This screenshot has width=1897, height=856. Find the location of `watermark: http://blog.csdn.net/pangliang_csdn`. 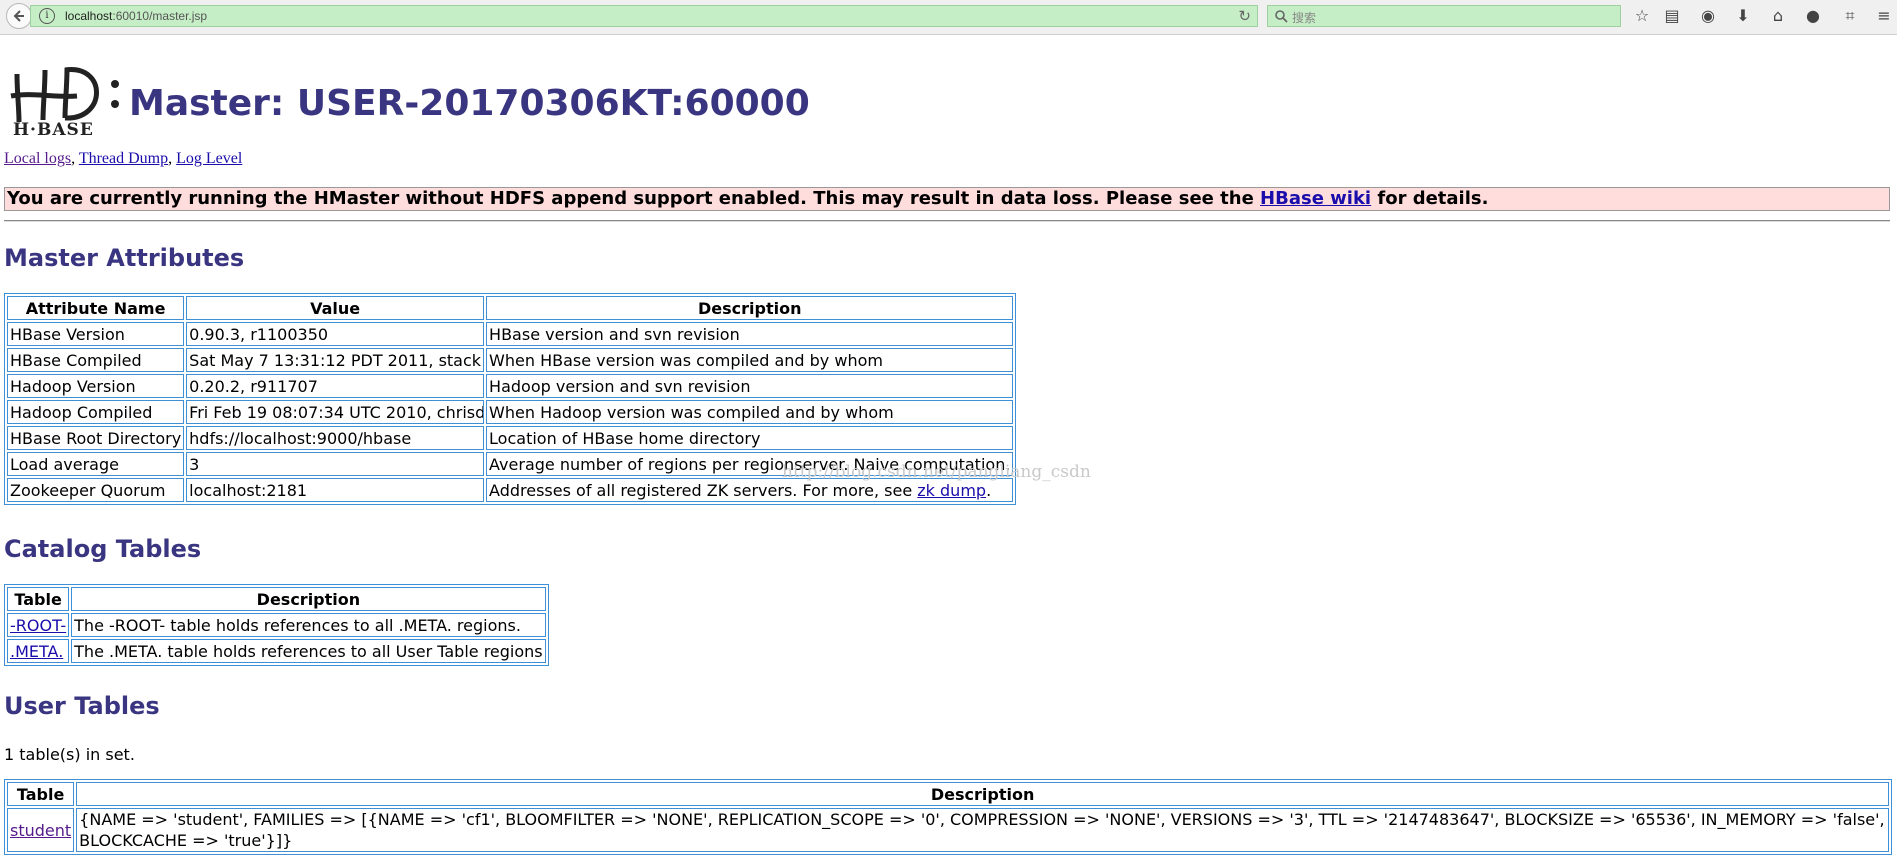

watermark: http://blog.csdn.net/pangliang_csdn is located at coordinates (936, 472).